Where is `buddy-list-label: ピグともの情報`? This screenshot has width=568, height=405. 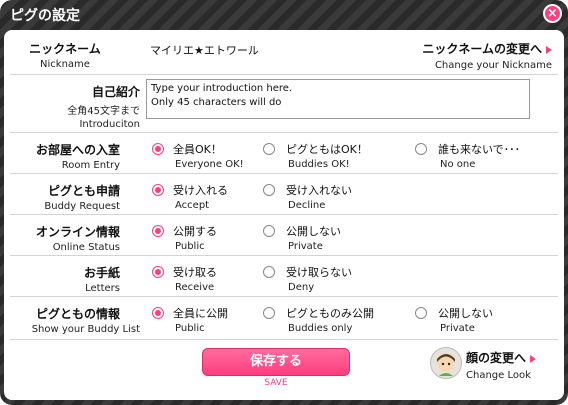
buddy-list-label: ピグともの情報 is located at coordinates (77, 314).